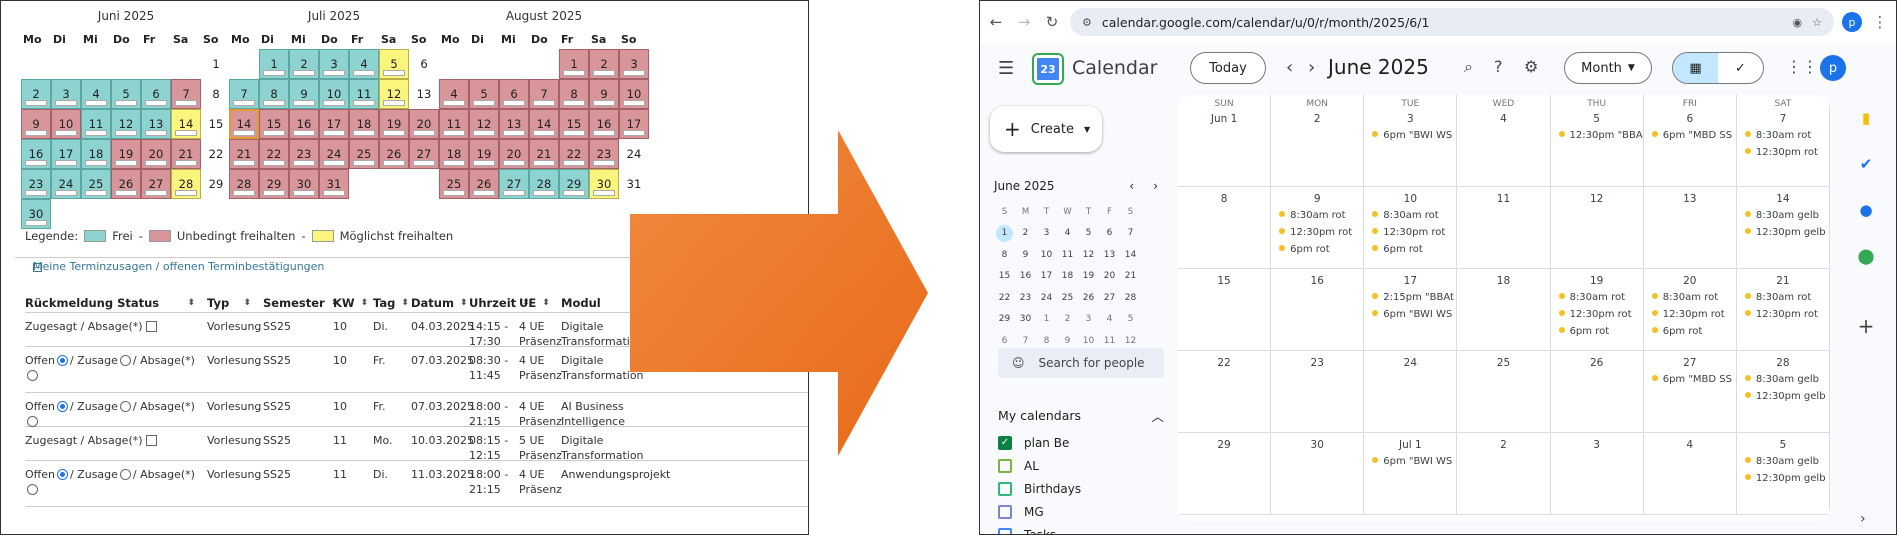 The width and height of the screenshot is (1897, 535). Describe the element at coordinates (1289, 67) in the screenshot. I see `previous-month-icon: ‹` at that location.